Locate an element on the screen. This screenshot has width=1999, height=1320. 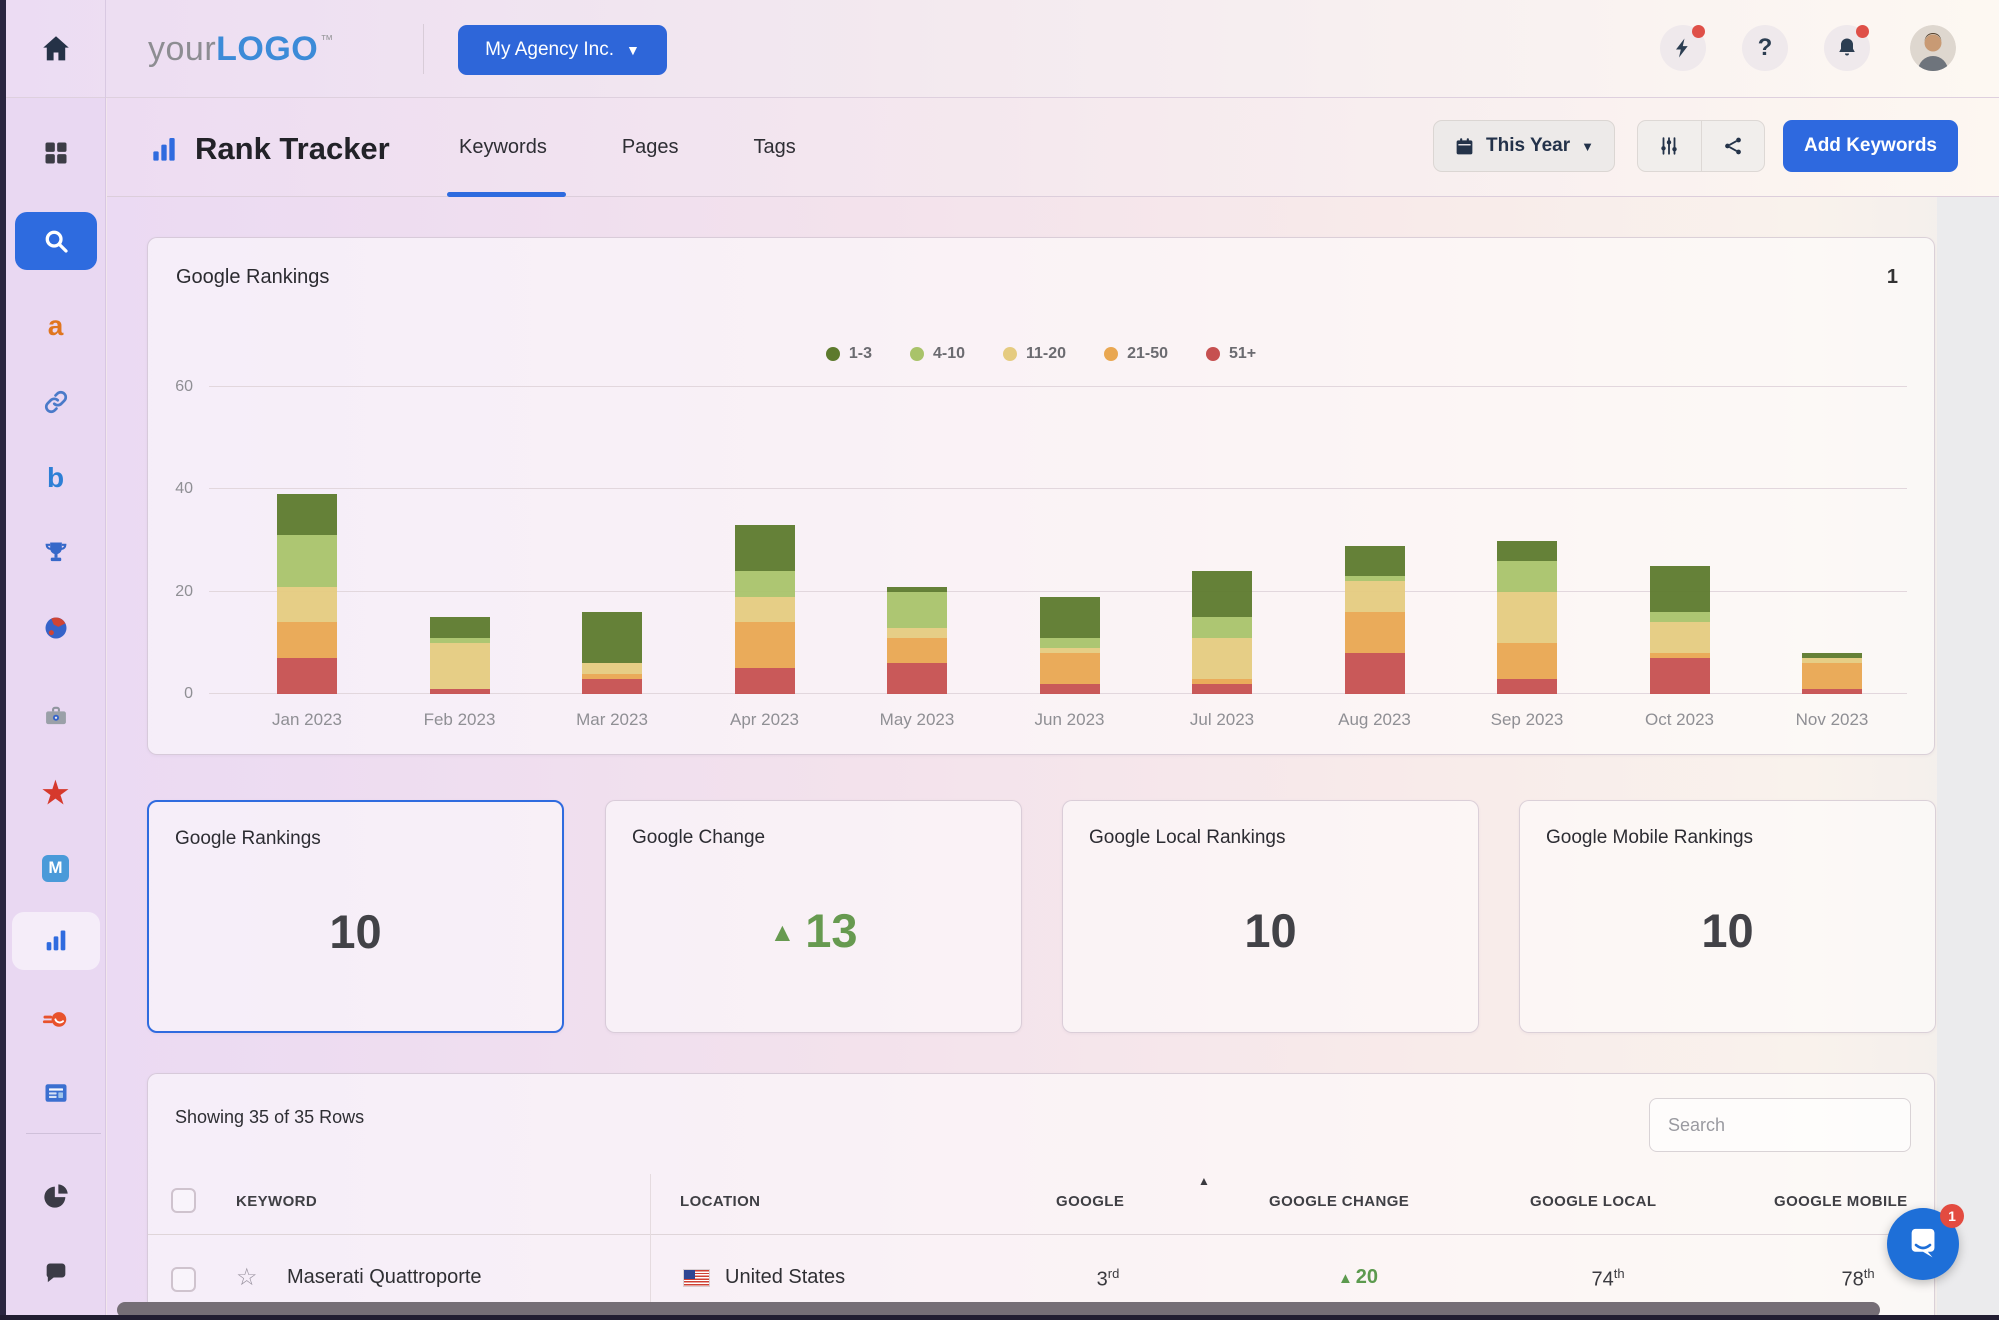
date-range-dropdown: This Year ▼ is located at coordinates (1524, 146).